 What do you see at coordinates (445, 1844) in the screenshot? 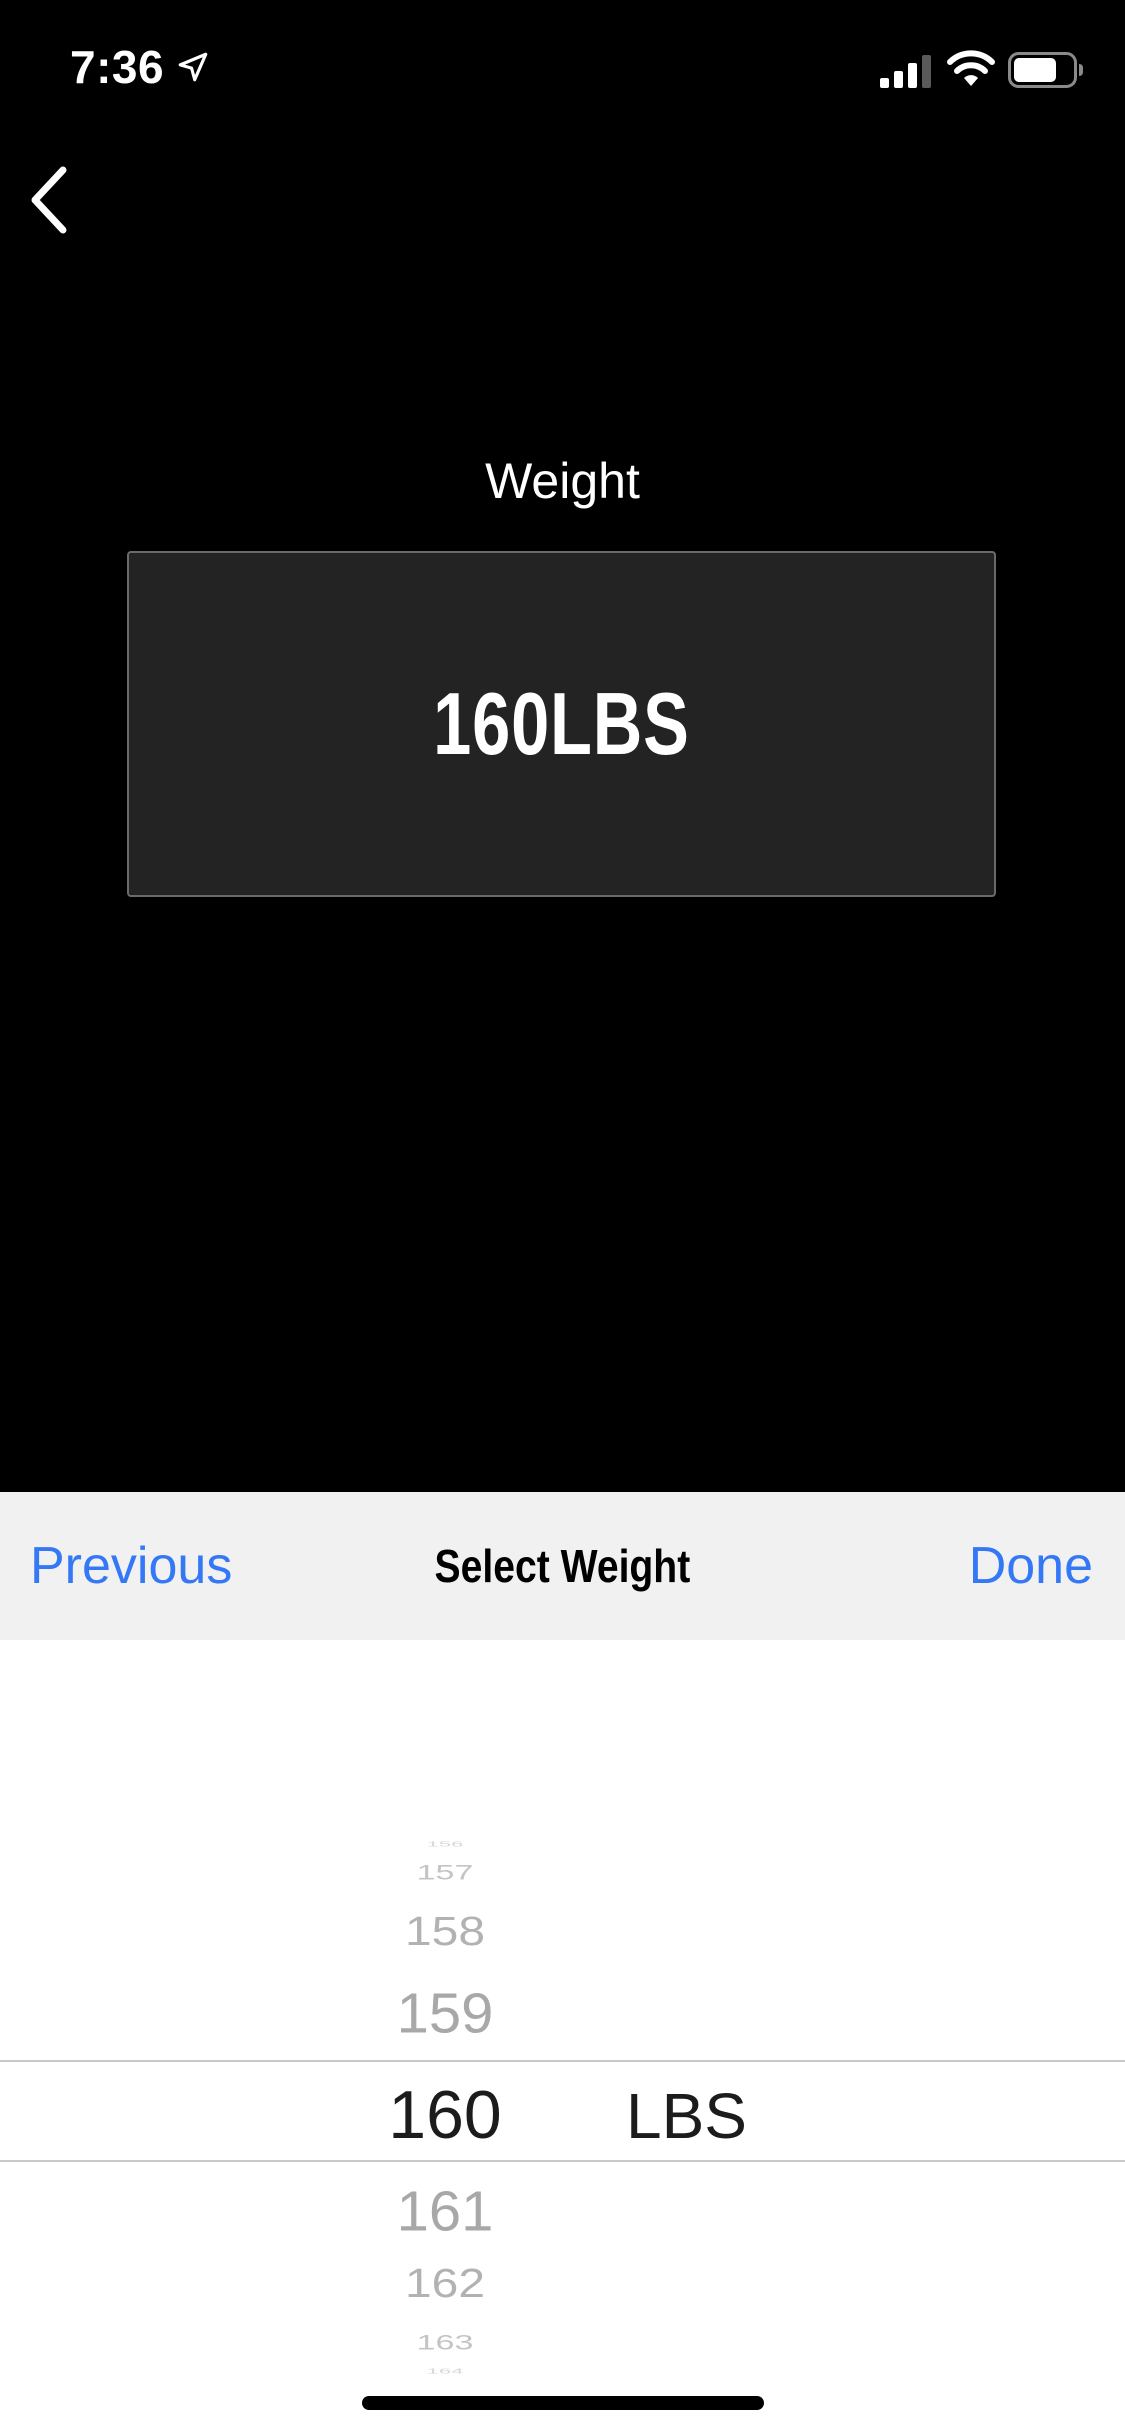
I see `picker-row: 156` at bounding box center [445, 1844].